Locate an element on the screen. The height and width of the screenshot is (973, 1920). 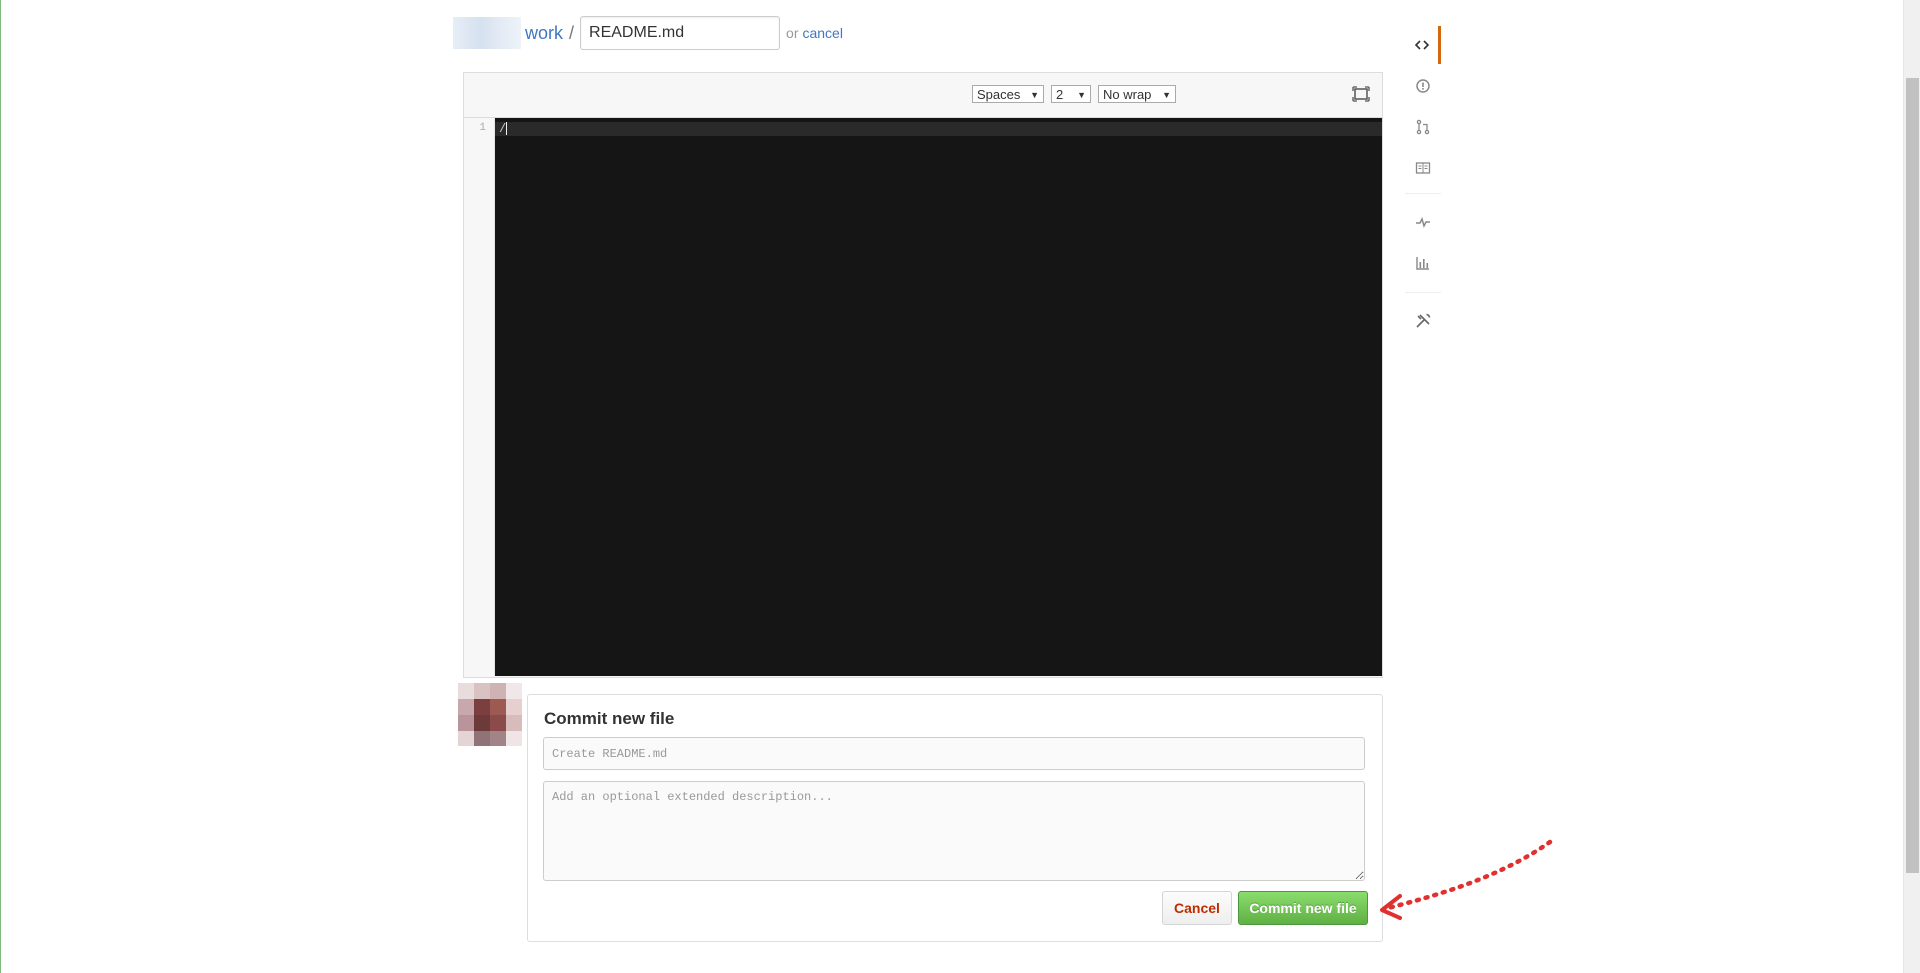
issue-icon is located at coordinates (1423, 86).